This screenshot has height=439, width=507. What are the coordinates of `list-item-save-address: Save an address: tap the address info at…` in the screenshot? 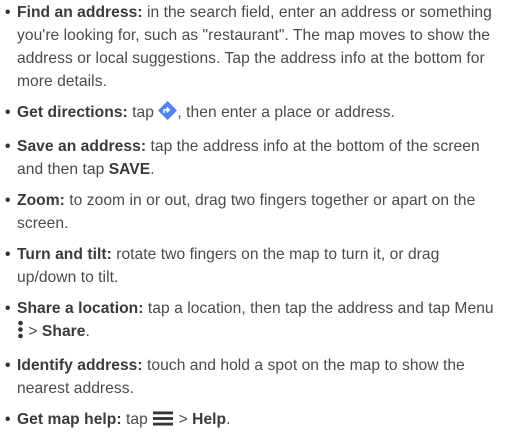 It's located at (253, 158).